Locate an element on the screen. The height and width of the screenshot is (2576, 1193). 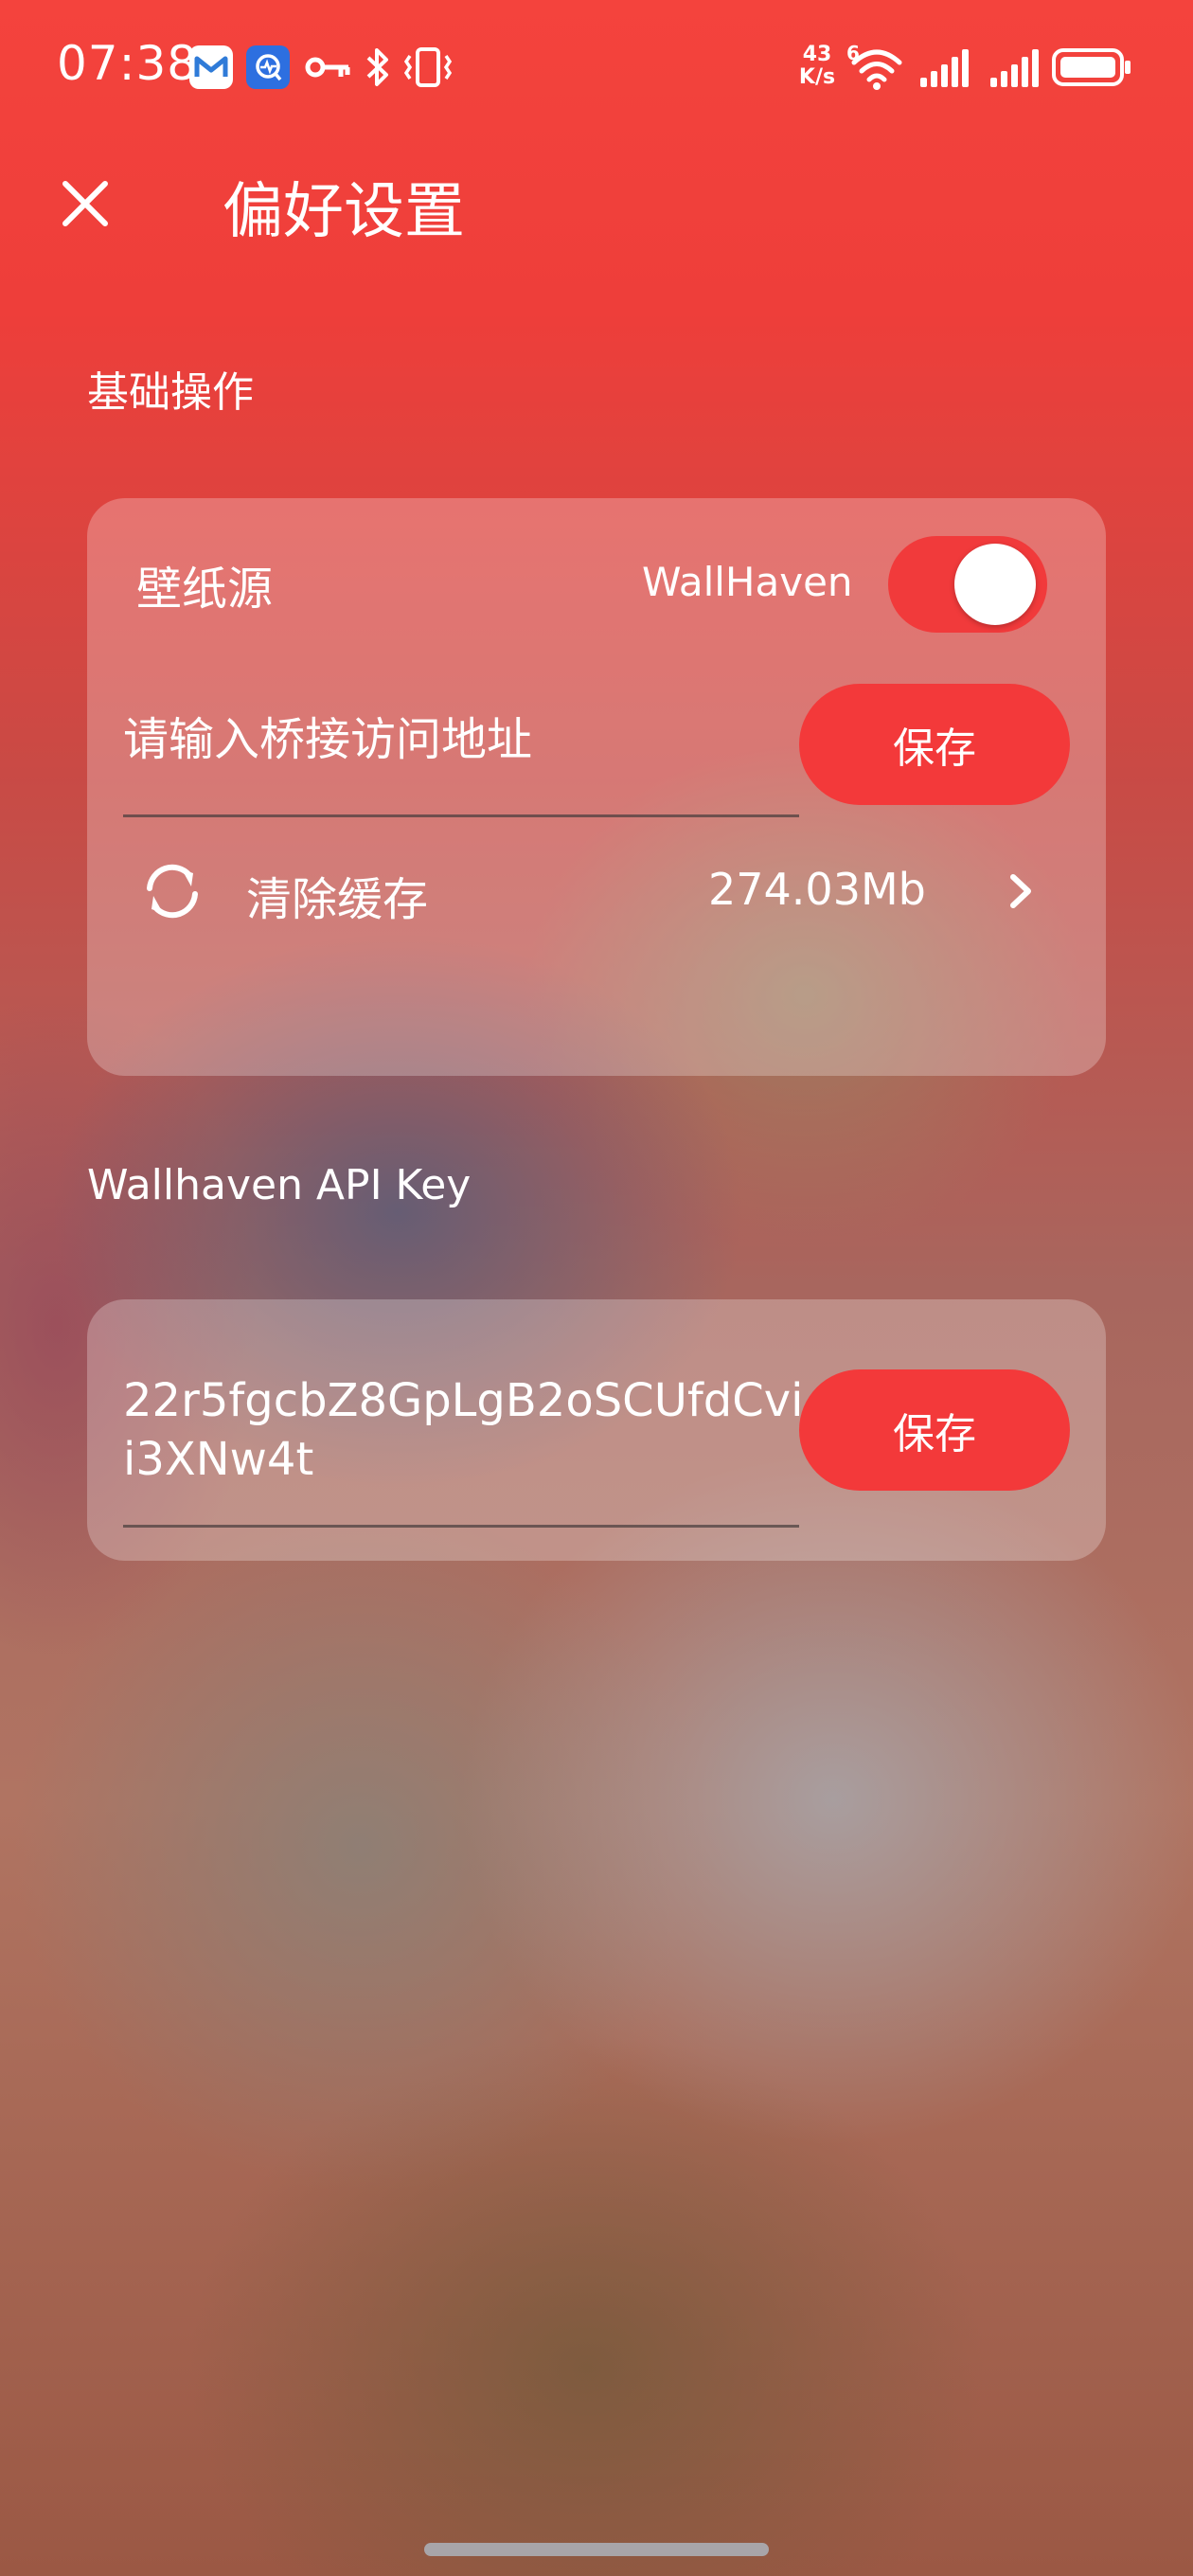
refresh-icon is located at coordinates (174, 893).